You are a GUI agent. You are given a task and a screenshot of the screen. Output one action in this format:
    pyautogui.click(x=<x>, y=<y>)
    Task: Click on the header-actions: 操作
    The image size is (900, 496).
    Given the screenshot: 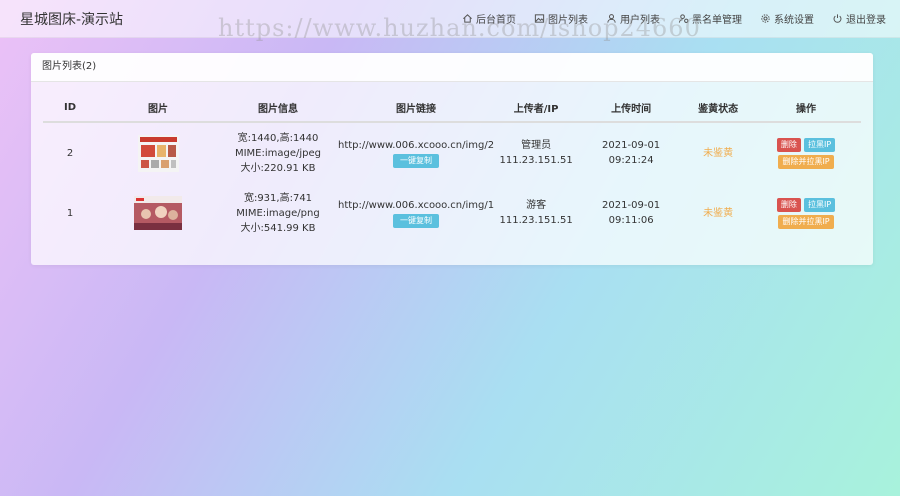 What is the action you would take?
    pyautogui.click(x=806, y=108)
    